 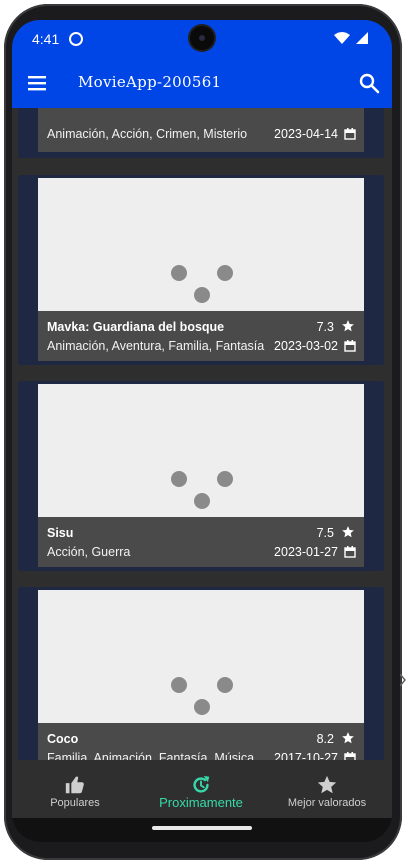 What do you see at coordinates (89, 552) in the screenshot?
I see `movie-genres: Acción, Guerra` at bounding box center [89, 552].